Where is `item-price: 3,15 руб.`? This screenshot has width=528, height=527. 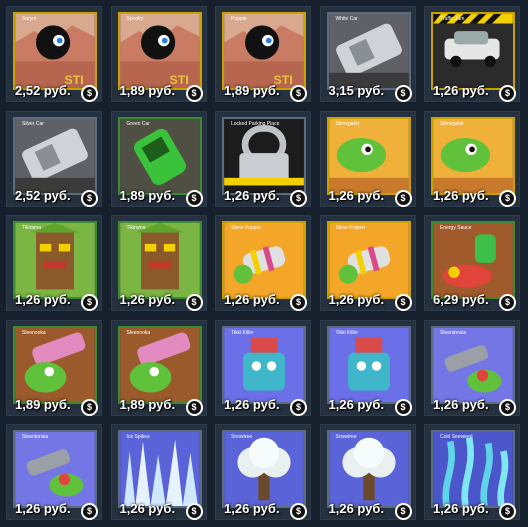 item-price: 3,15 руб. is located at coordinates (356, 90).